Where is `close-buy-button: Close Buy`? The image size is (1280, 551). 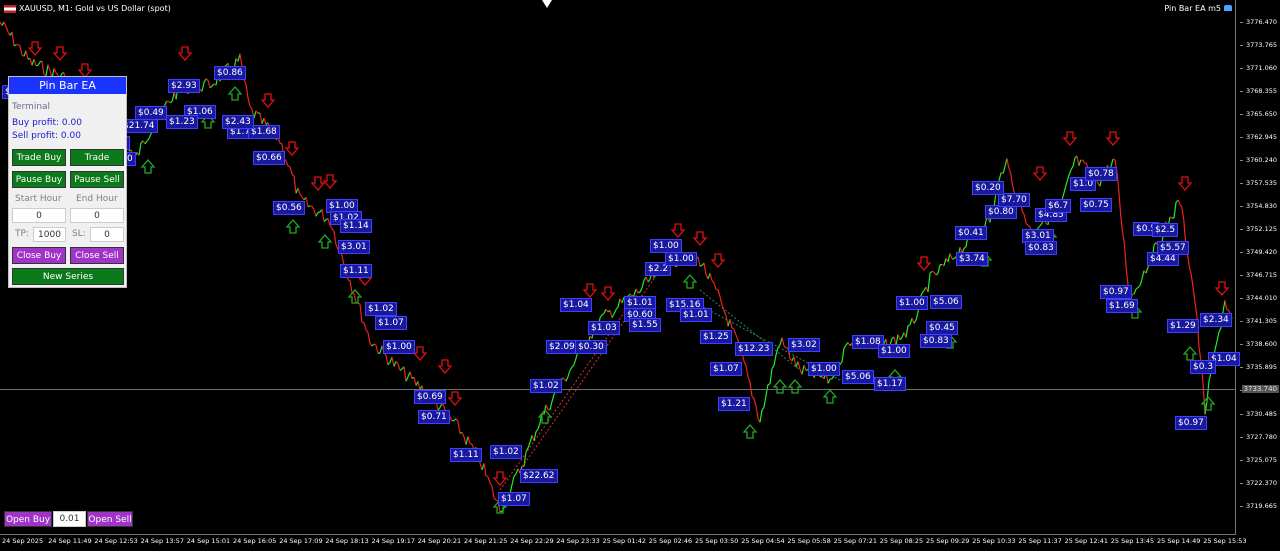 close-buy-button: Close Buy is located at coordinates (39, 255).